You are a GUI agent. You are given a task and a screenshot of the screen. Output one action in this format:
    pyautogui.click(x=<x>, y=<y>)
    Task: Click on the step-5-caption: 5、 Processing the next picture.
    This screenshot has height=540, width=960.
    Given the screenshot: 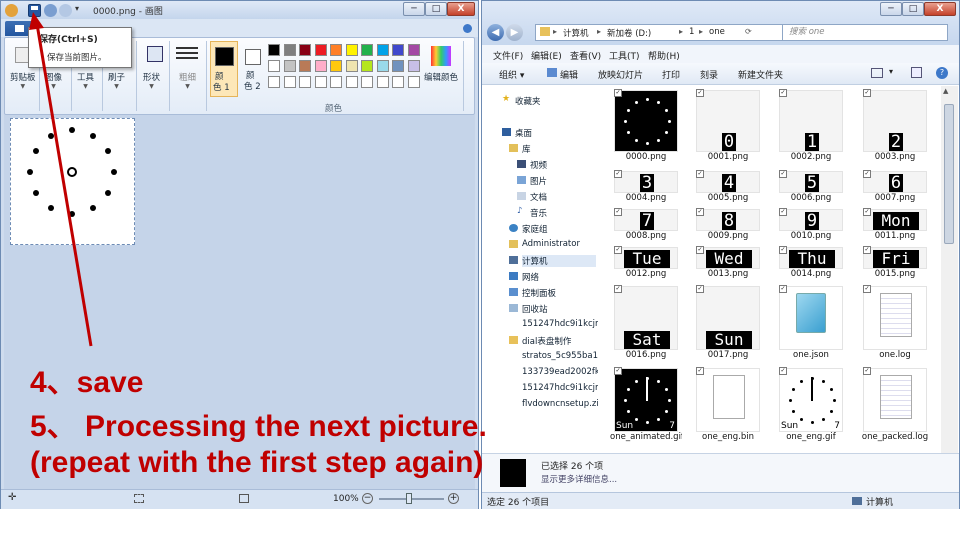 What is the action you would take?
    pyautogui.click(x=258, y=426)
    